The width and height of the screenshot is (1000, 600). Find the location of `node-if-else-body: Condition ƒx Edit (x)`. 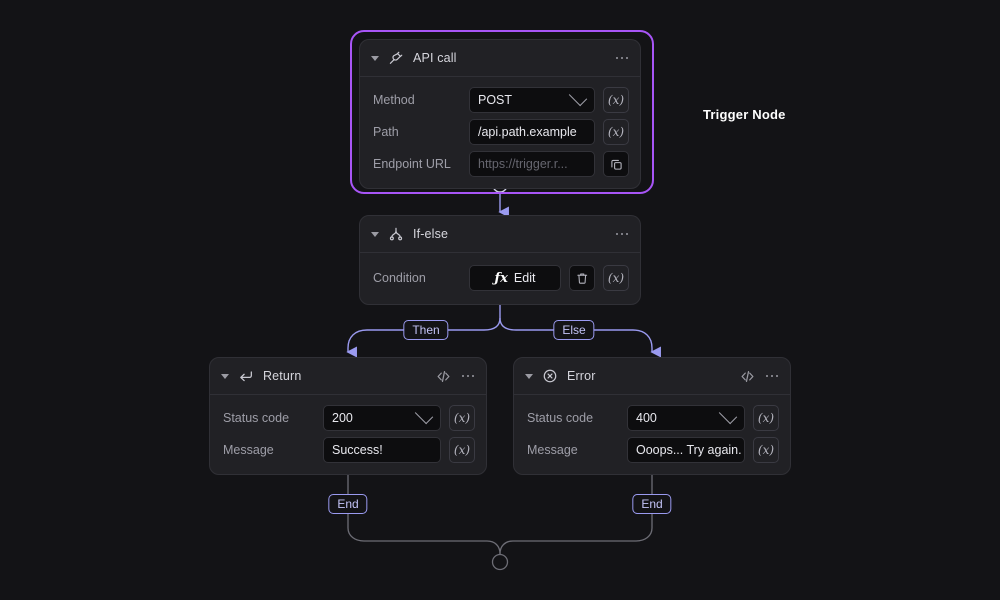

node-if-else-body: Condition ƒx Edit (x) is located at coordinates (500, 278).